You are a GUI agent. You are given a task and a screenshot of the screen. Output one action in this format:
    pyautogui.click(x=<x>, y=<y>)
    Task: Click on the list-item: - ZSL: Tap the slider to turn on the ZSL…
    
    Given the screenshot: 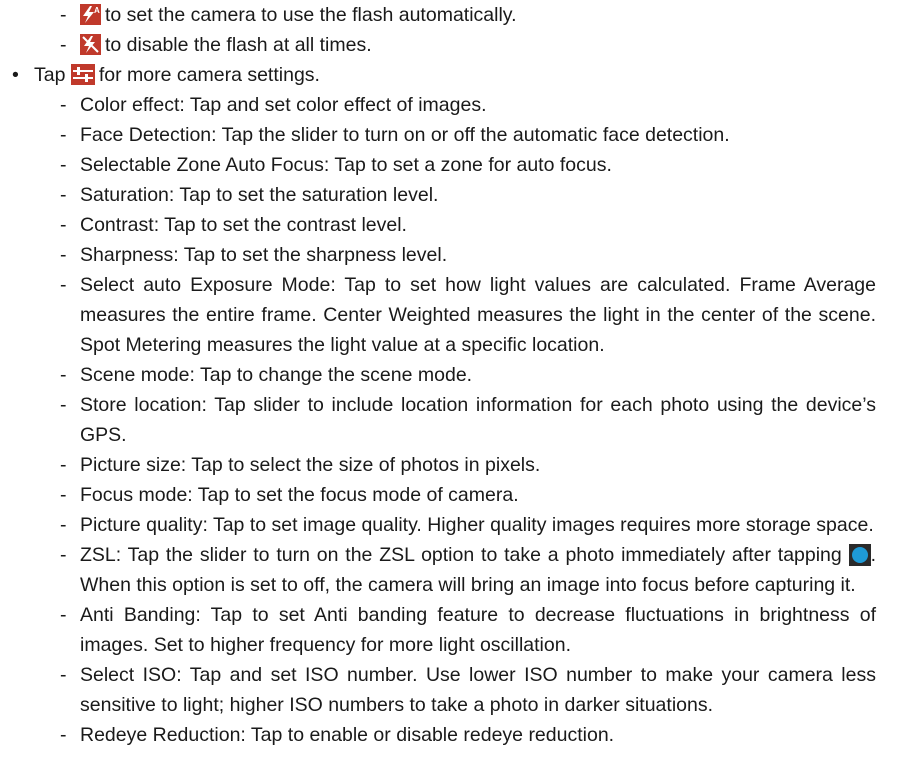 What is the action you would take?
    pyautogui.click(x=450, y=570)
    